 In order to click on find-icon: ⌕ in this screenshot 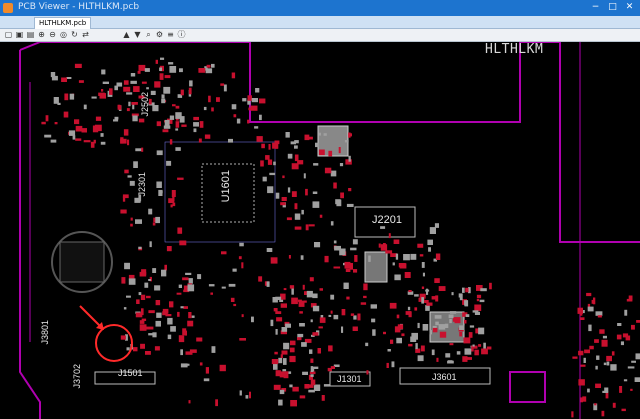, I will do `click(148, 34)`.